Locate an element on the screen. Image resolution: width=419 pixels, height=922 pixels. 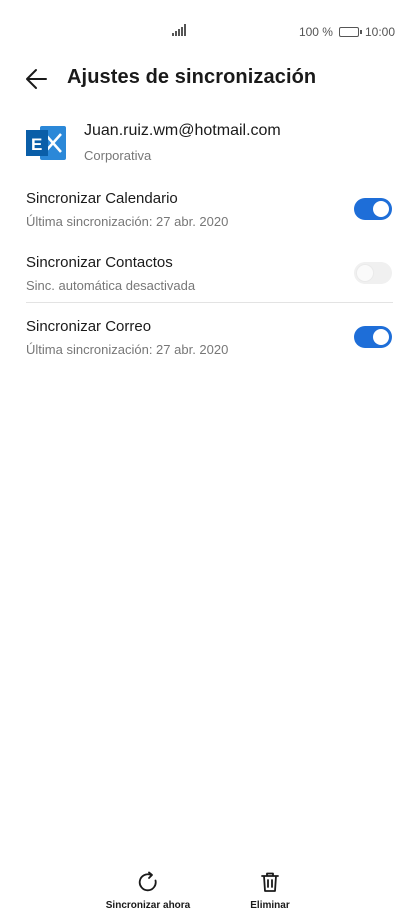
sync-now-button: Sincronizar ahora is located at coordinates (148, 890).